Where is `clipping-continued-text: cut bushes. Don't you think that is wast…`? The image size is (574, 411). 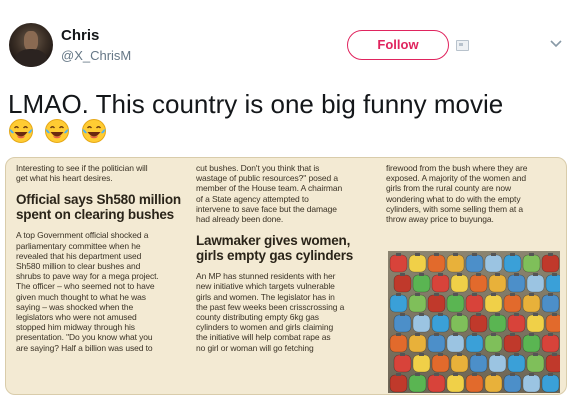 clipping-continued-text: cut bushes. Don't you think that is wast… is located at coordinates (269, 194).